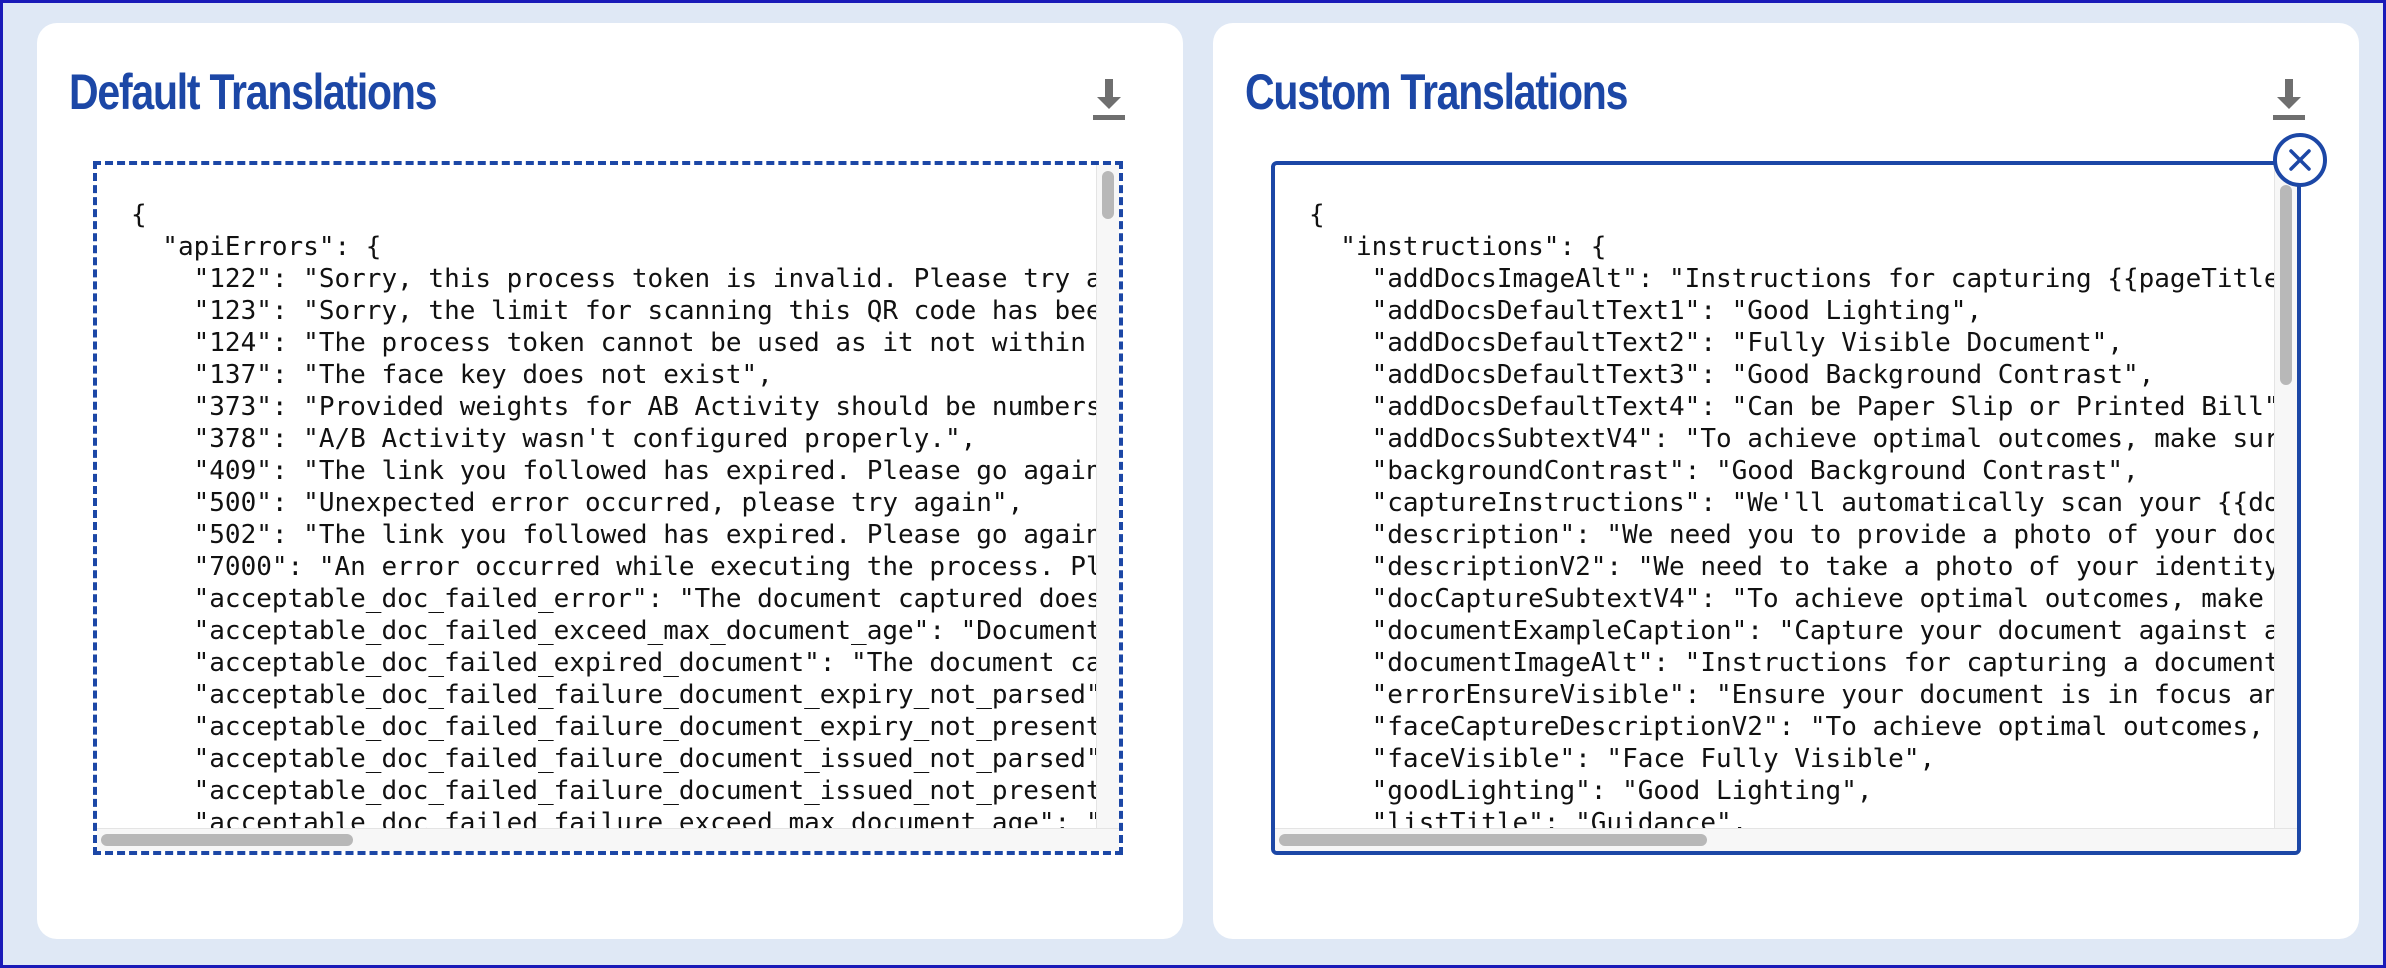 The height and width of the screenshot is (968, 2386). What do you see at coordinates (1646, 311) in the screenshot?
I see `code-line: "addDocsDefaultText1": "Good Lighting",` at bounding box center [1646, 311].